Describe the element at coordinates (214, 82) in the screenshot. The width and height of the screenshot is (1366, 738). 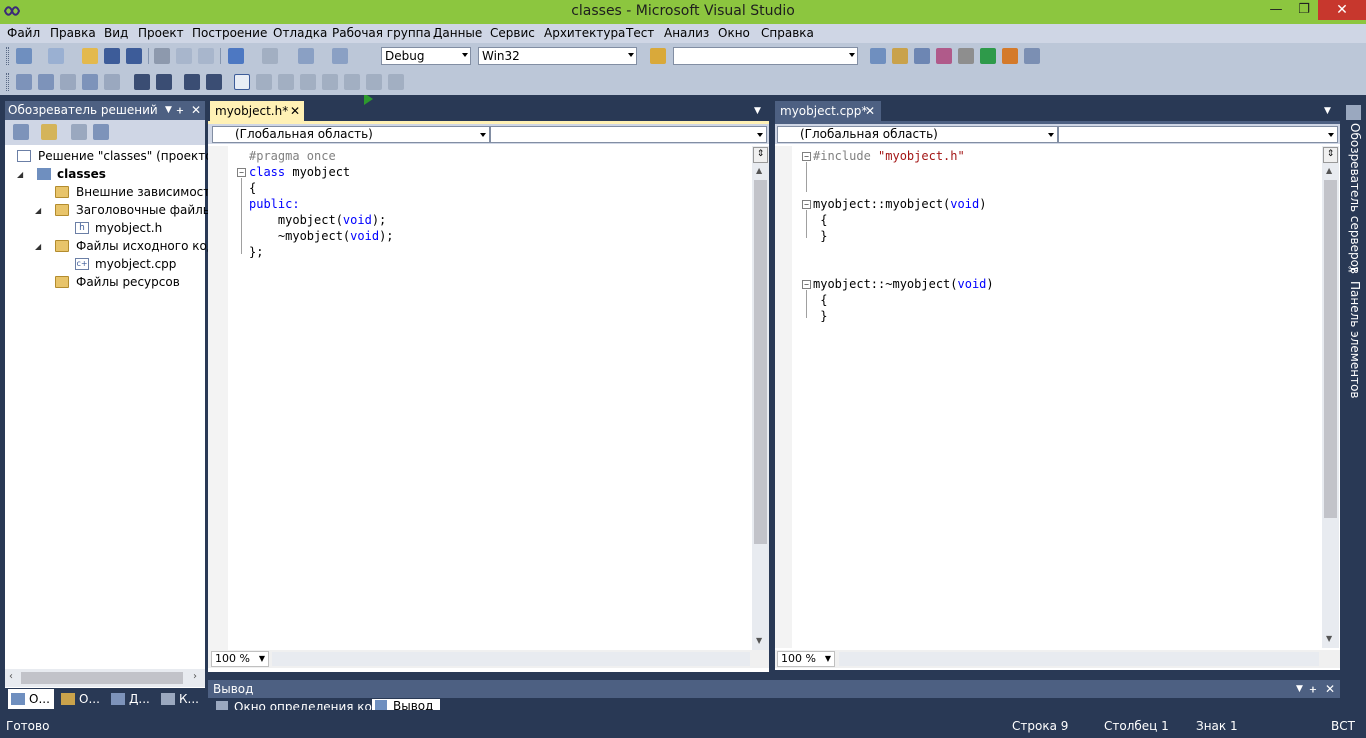
I see `uncomment-icon` at that location.